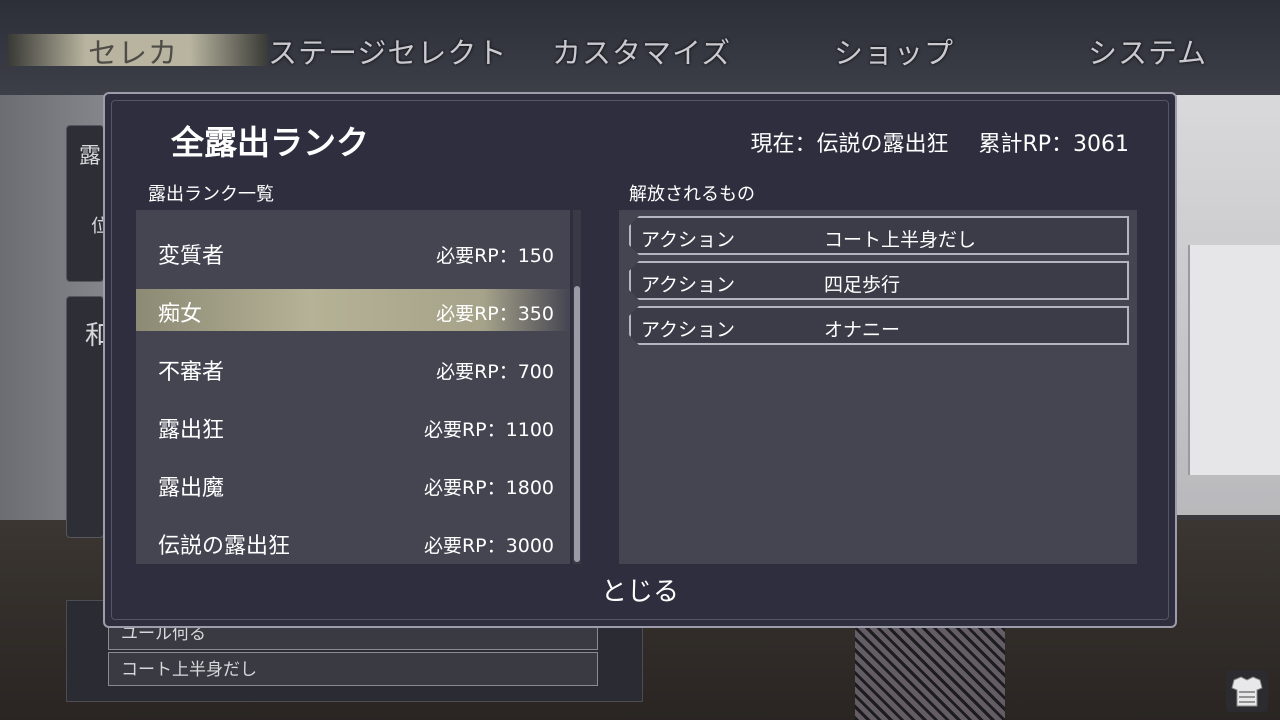 This screenshot has height=720, width=1280. I want to click on unlock-name: 四足歩行, so click(862, 285).